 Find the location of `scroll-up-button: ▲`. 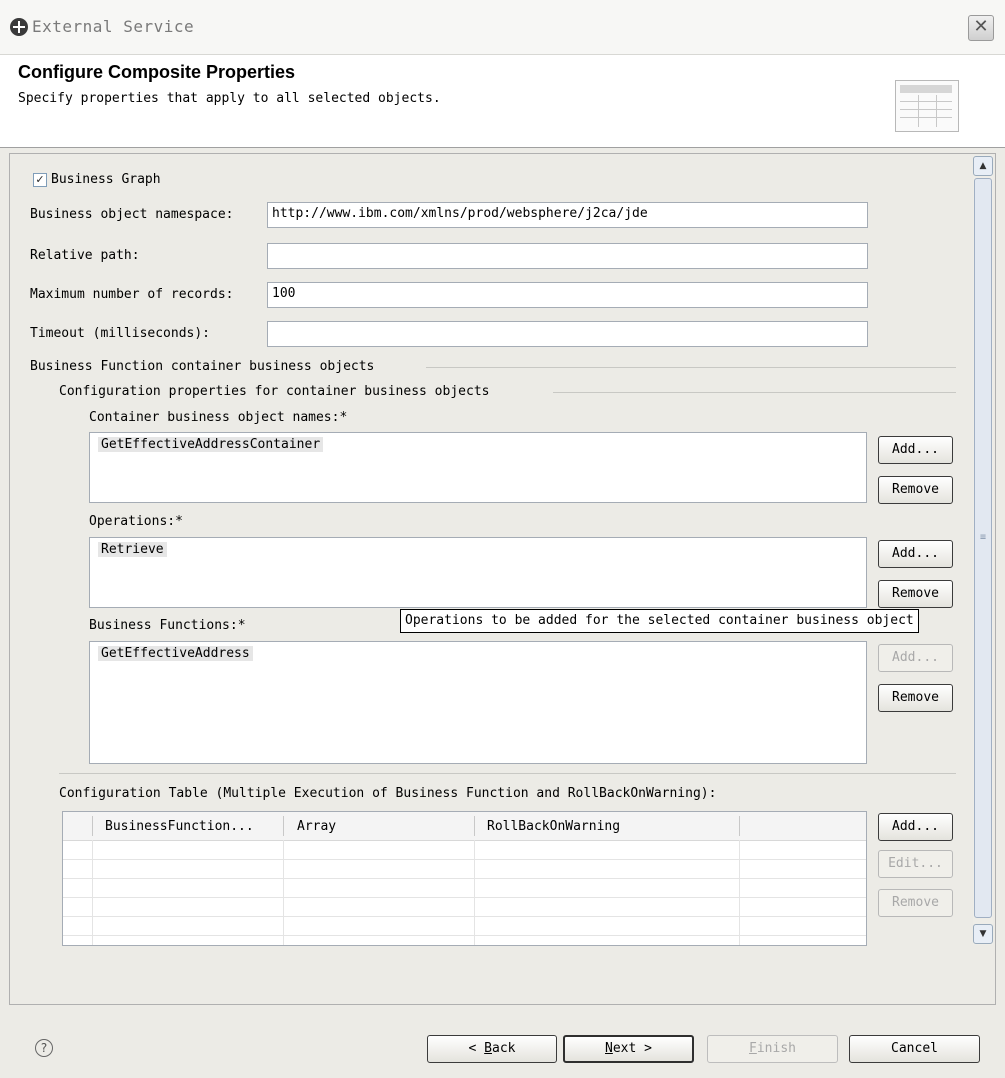

scroll-up-button: ▲ is located at coordinates (983, 166).